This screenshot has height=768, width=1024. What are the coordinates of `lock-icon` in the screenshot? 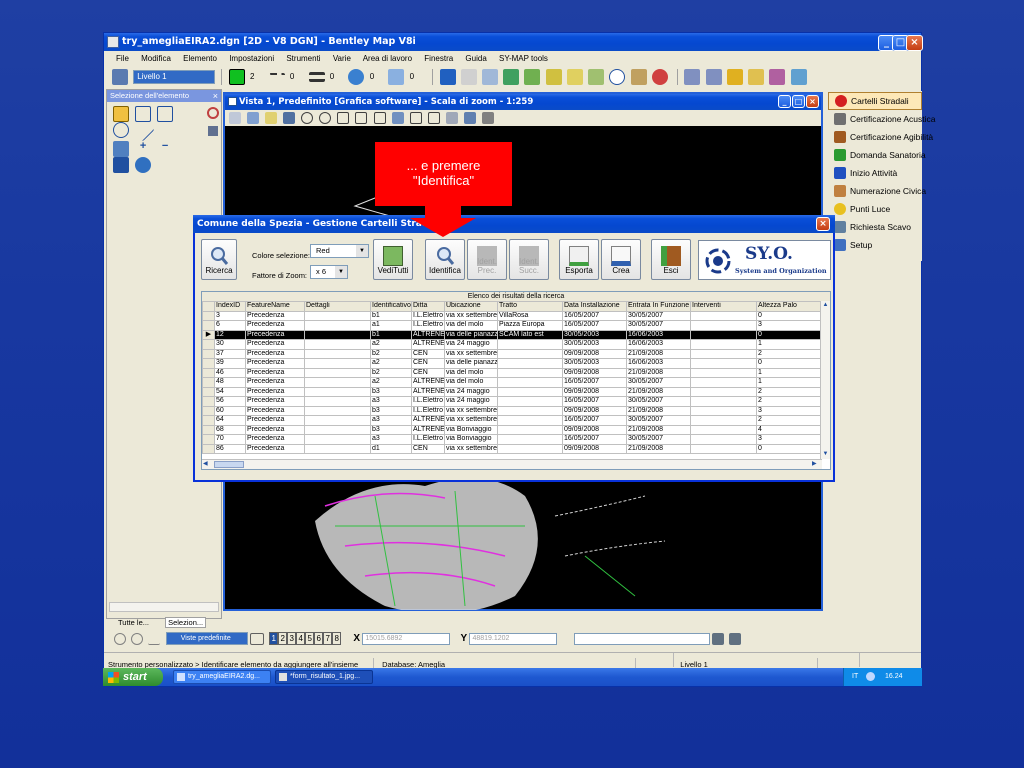 It's located at (734, 76).